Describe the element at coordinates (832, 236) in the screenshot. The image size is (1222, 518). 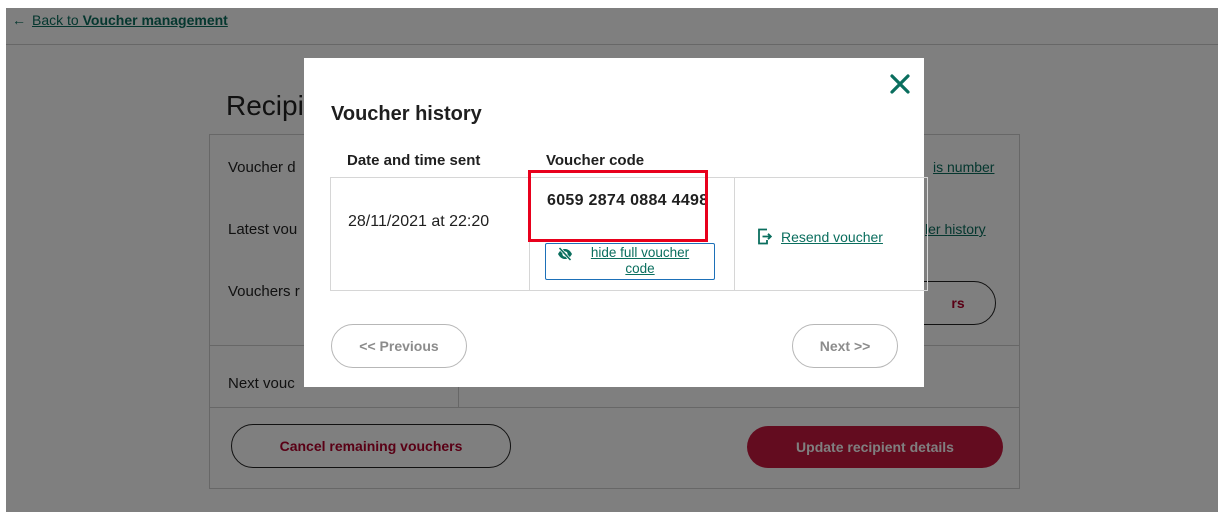
I see `resend-voucher-label: Resend voucher` at that location.